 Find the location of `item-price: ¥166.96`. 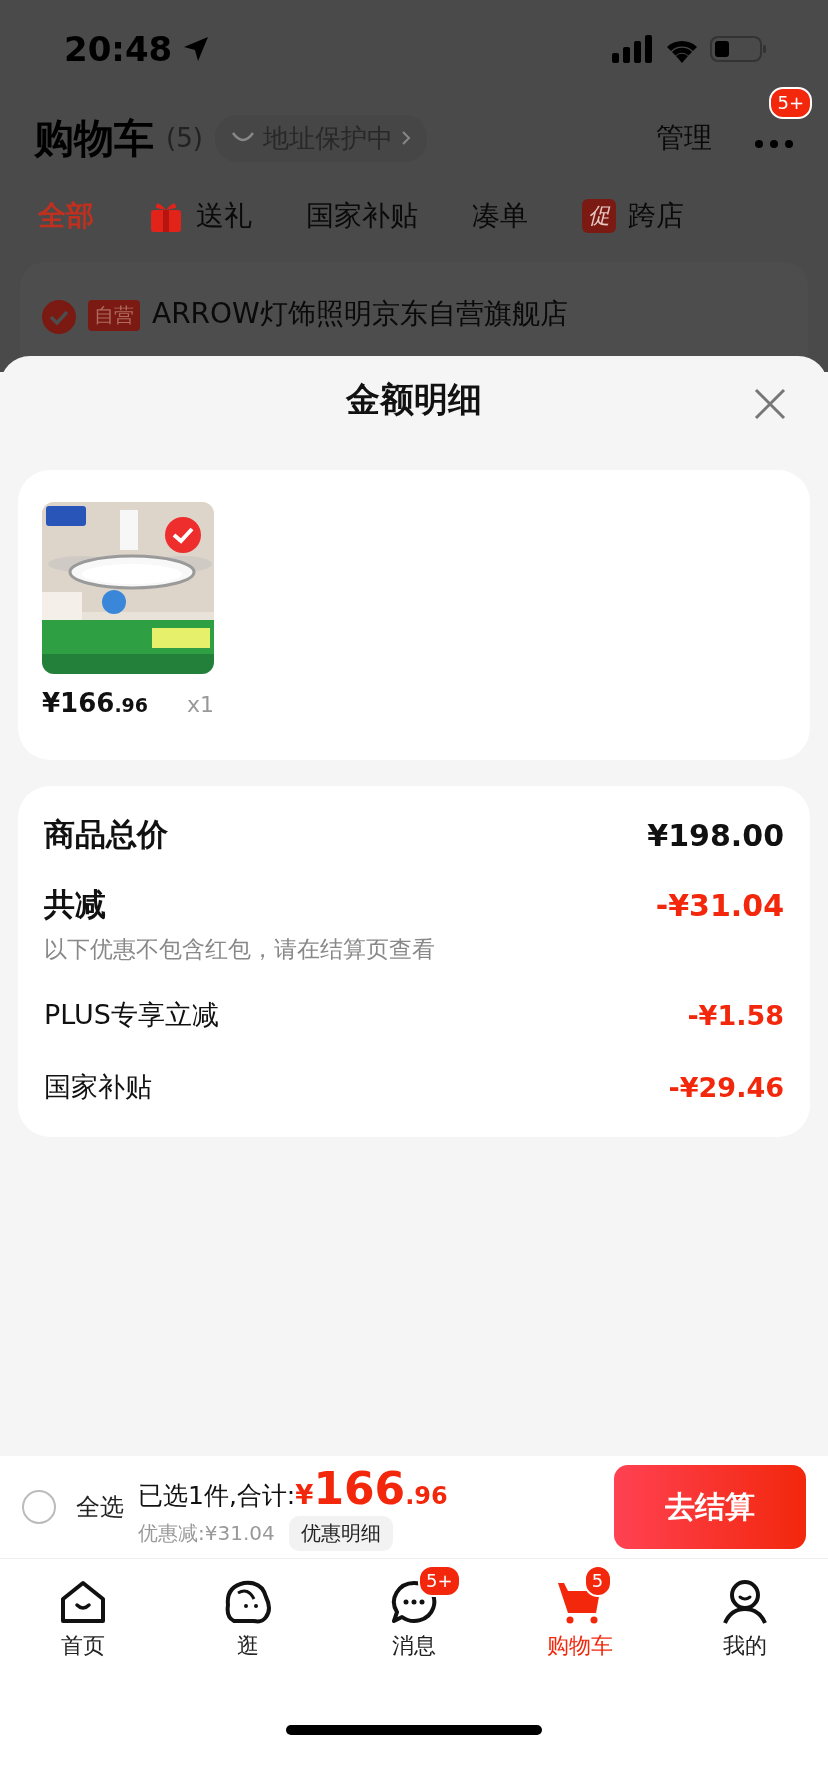

item-price: ¥166.96 is located at coordinates (95, 703).